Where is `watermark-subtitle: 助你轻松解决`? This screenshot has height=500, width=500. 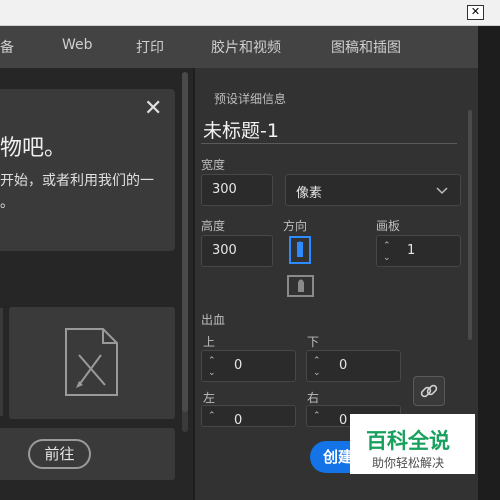 watermark-subtitle: 助你轻松解决 is located at coordinates (408, 463).